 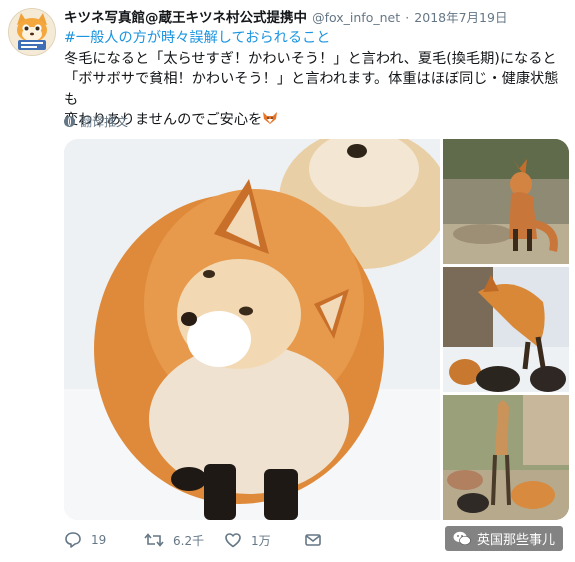 What do you see at coordinates (311, 89) in the screenshot?
I see `tweet-text-line-2: 「ボサボサで貧相！かわいそう！」と言われます。体重はほぼ同じ・健康状態も` at bounding box center [311, 89].